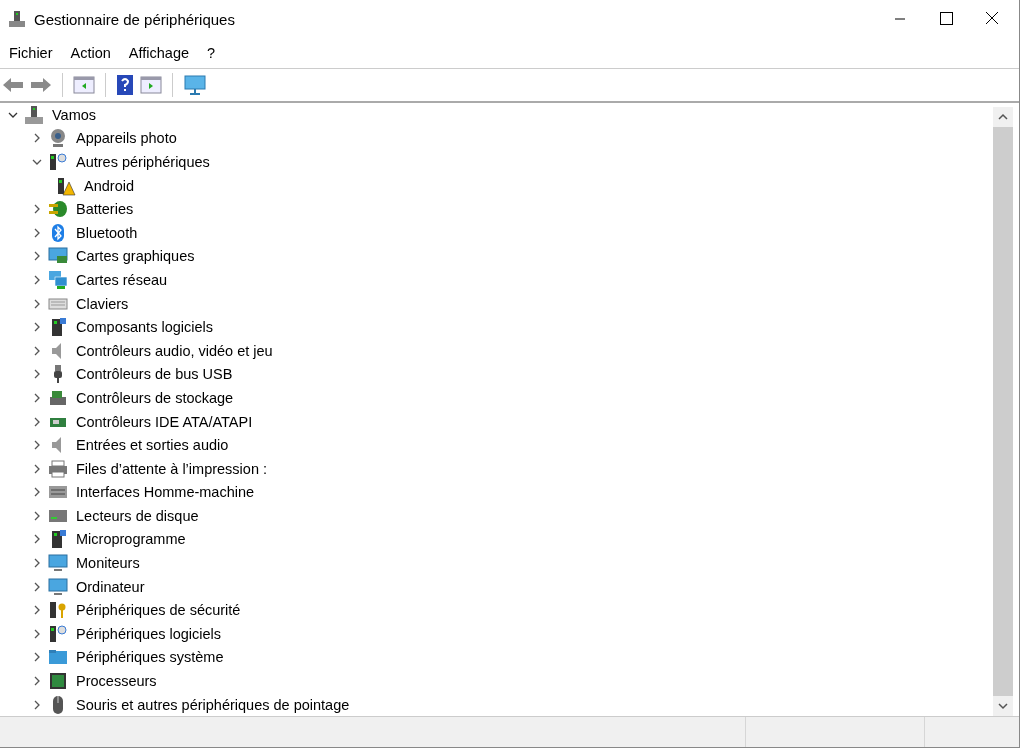 The width and height of the screenshot is (1024, 752). Describe the element at coordinates (102, 303) in the screenshot. I see `tree-item: Claviers` at that location.